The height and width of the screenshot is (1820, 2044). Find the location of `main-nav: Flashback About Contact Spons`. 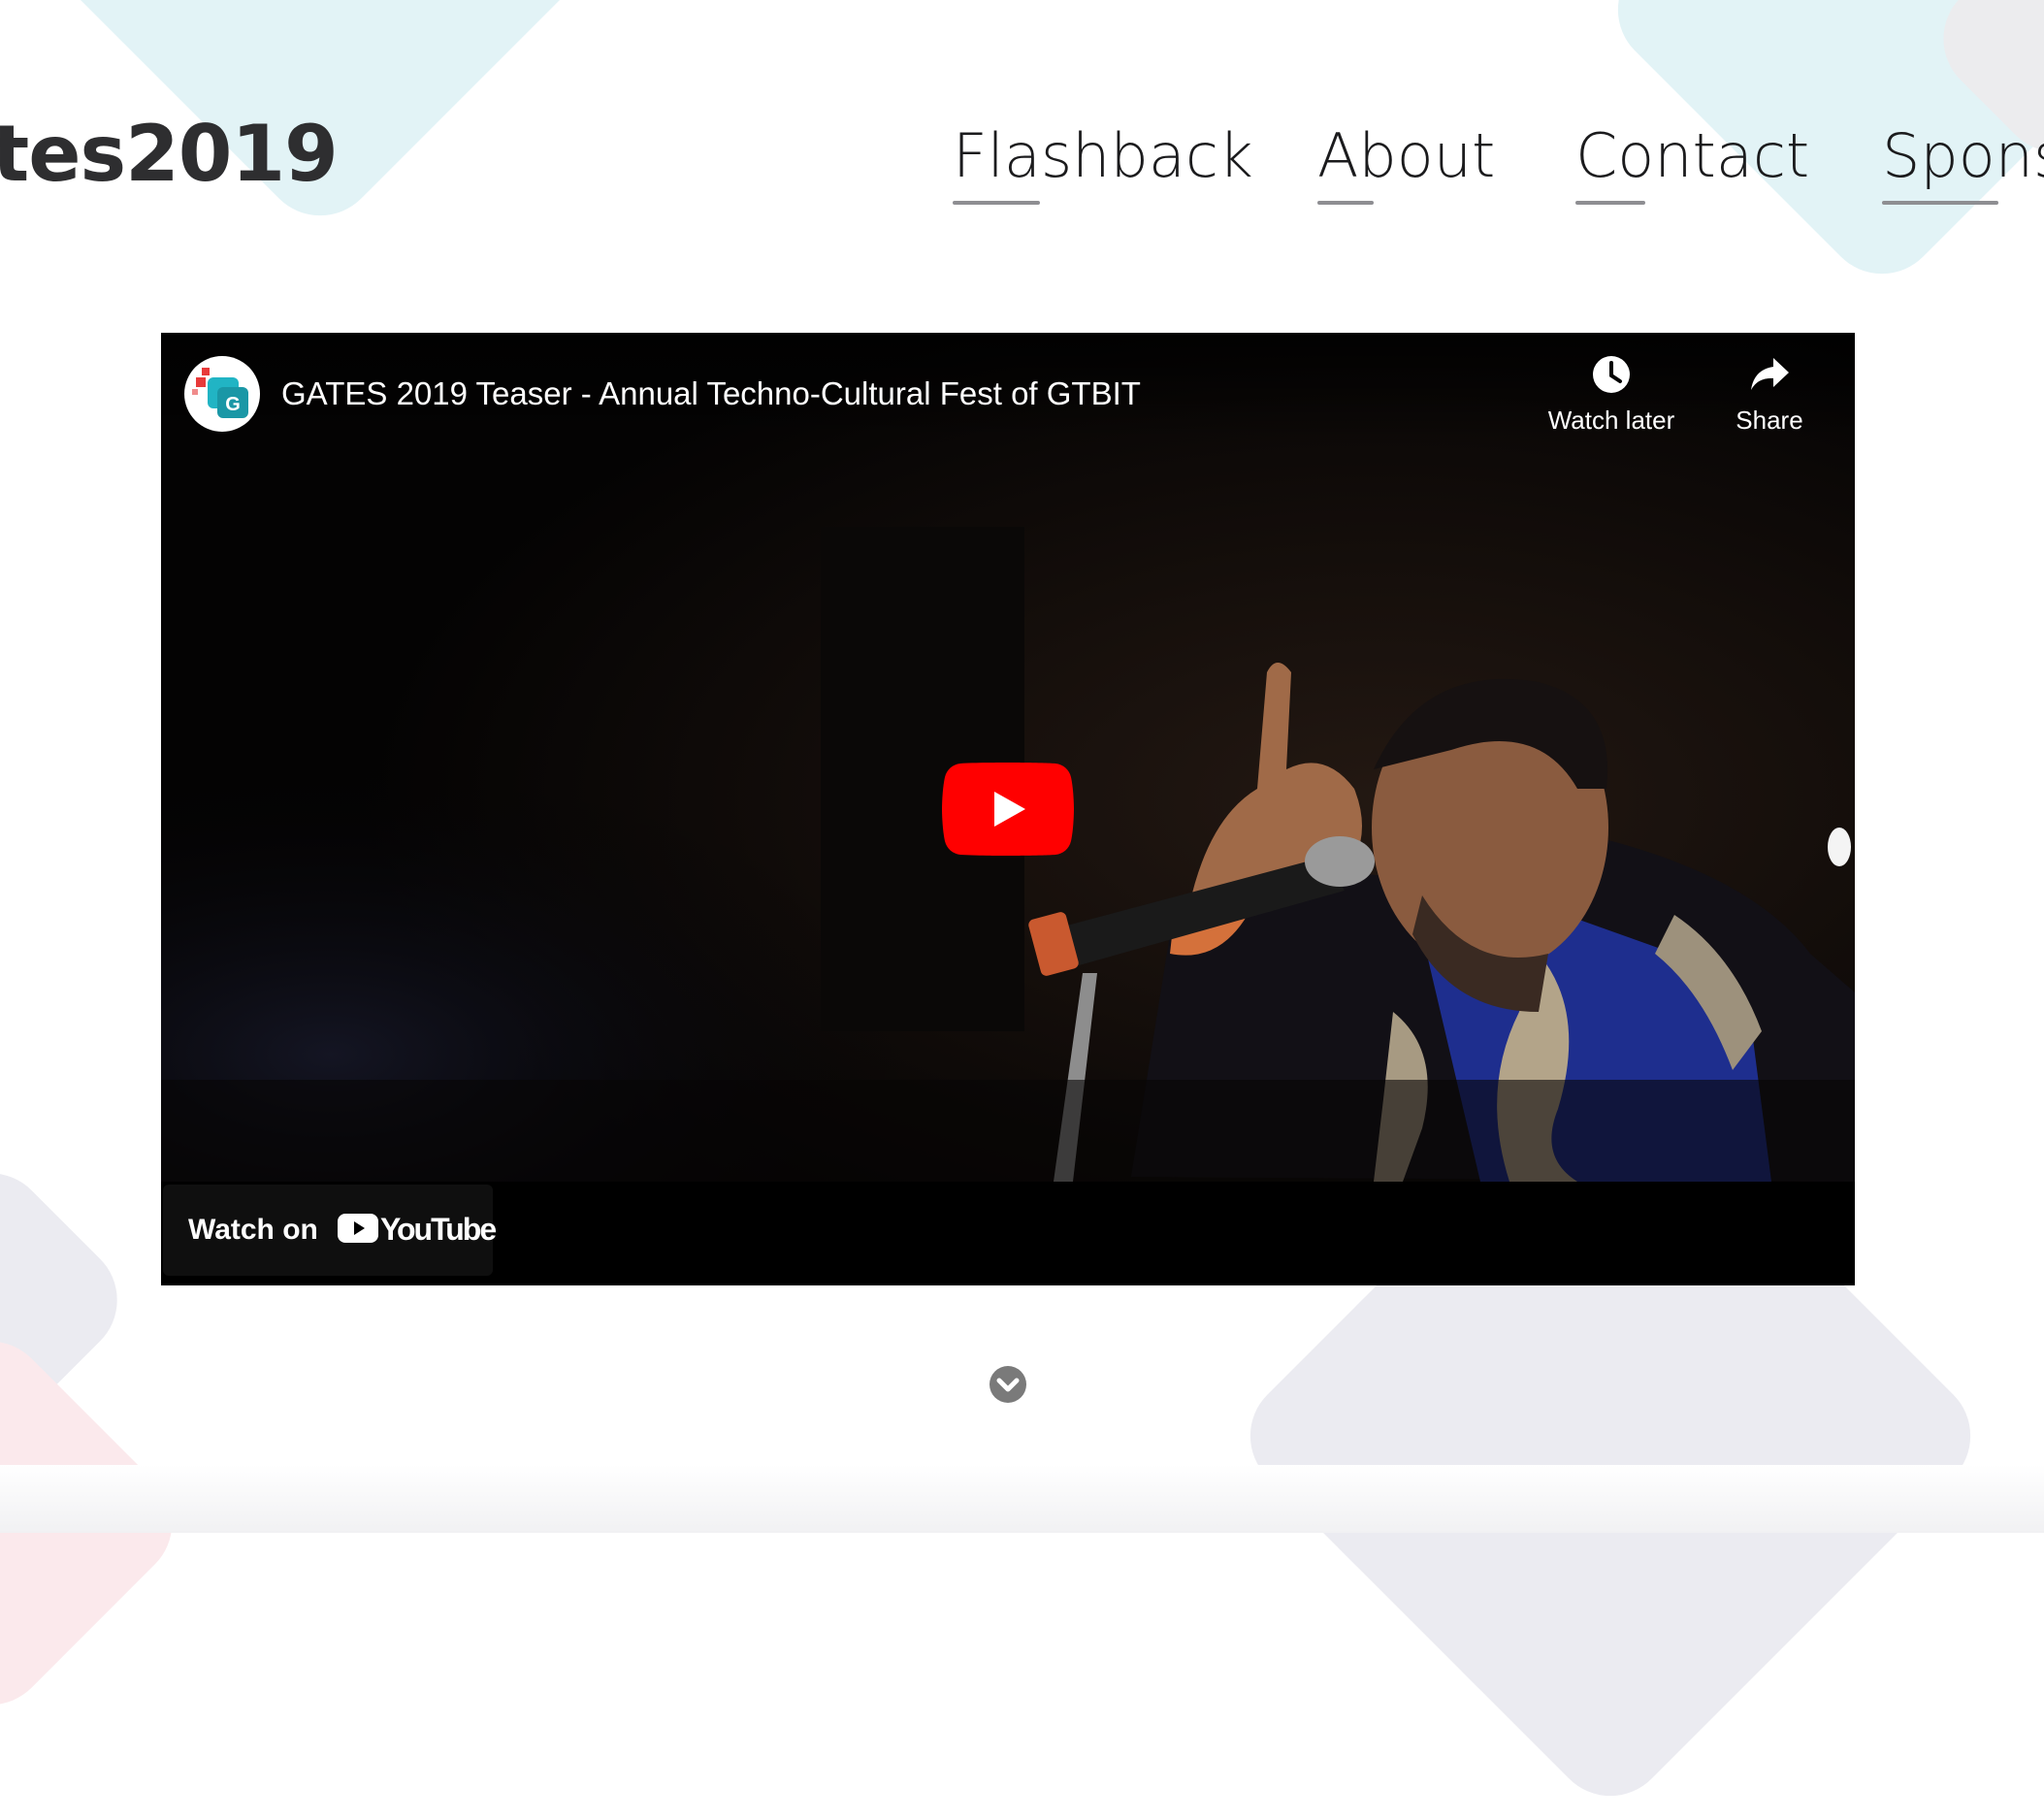

main-nav: Flashback About Contact Spons is located at coordinates (1022, 164).